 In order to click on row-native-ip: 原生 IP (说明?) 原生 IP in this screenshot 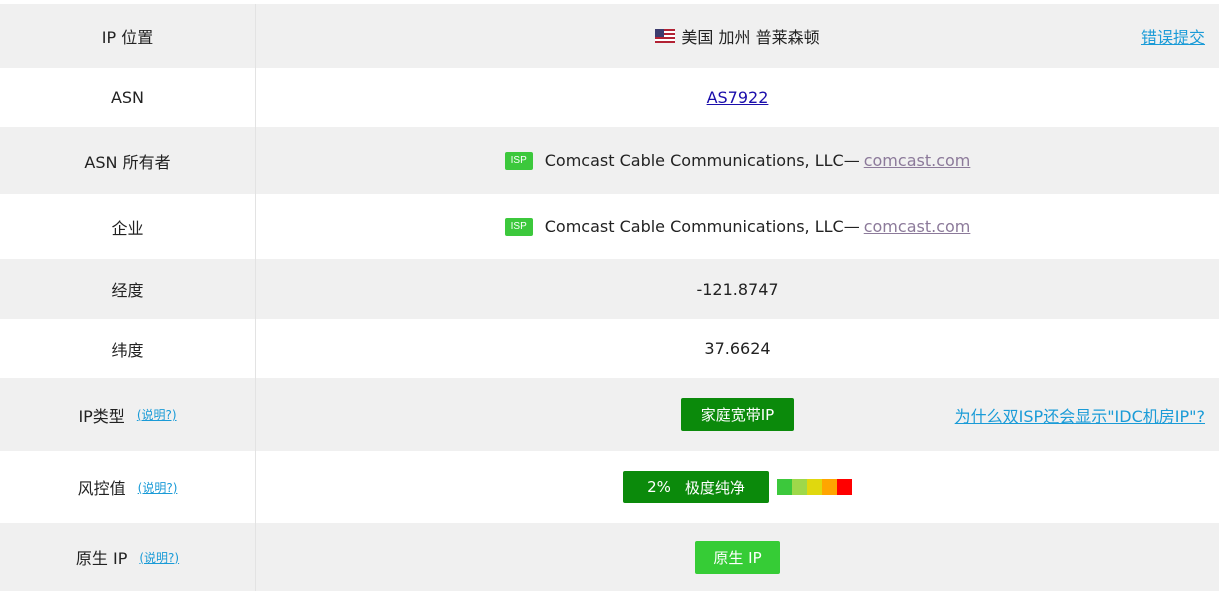, I will do `click(609, 557)`.